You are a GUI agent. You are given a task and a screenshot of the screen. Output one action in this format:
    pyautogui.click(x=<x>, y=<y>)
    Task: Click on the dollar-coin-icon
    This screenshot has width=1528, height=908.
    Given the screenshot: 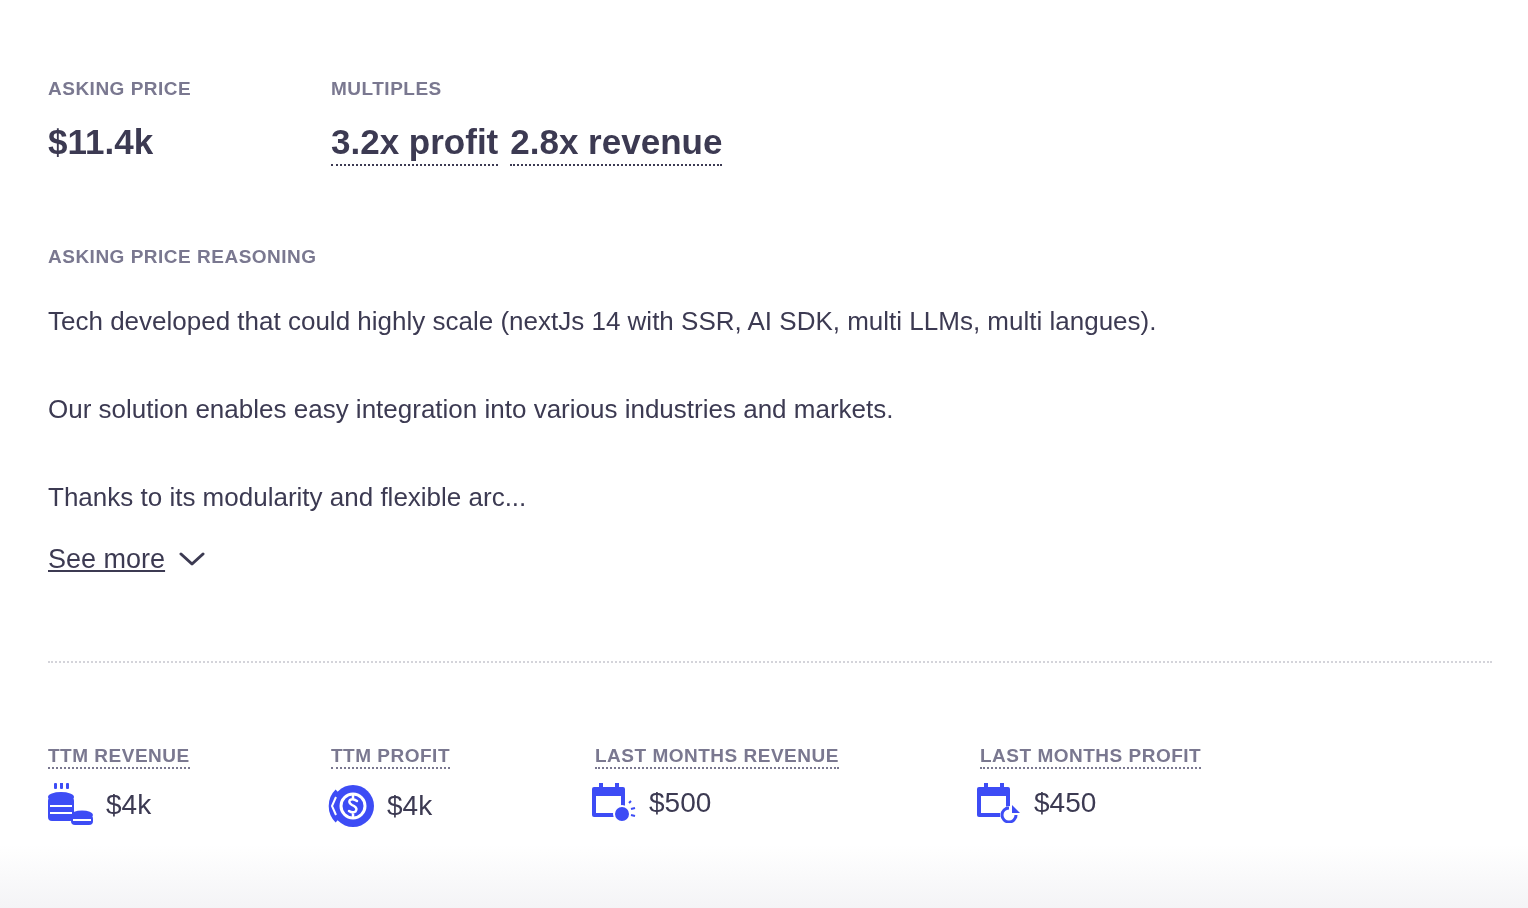 What is the action you would take?
    pyautogui.click(x=351, y=805)
    